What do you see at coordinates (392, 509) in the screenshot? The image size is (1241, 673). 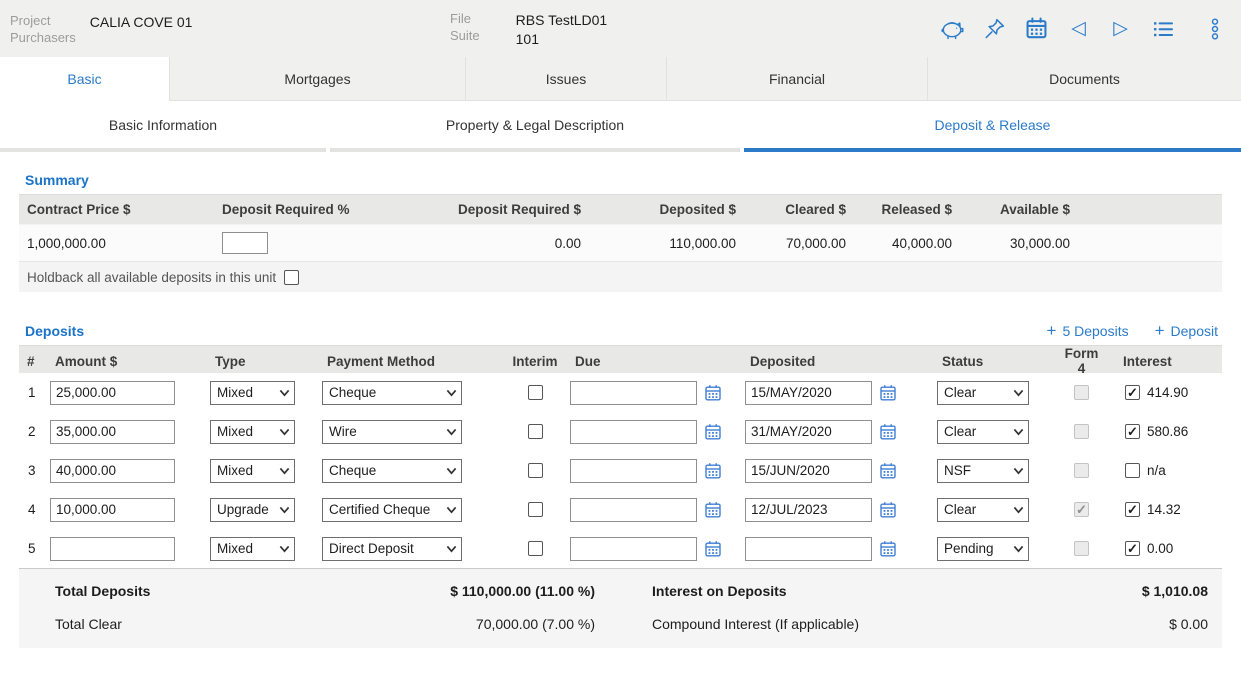 I see `payment-method-select: Certified Cheque` at bounding box center [392, 509].